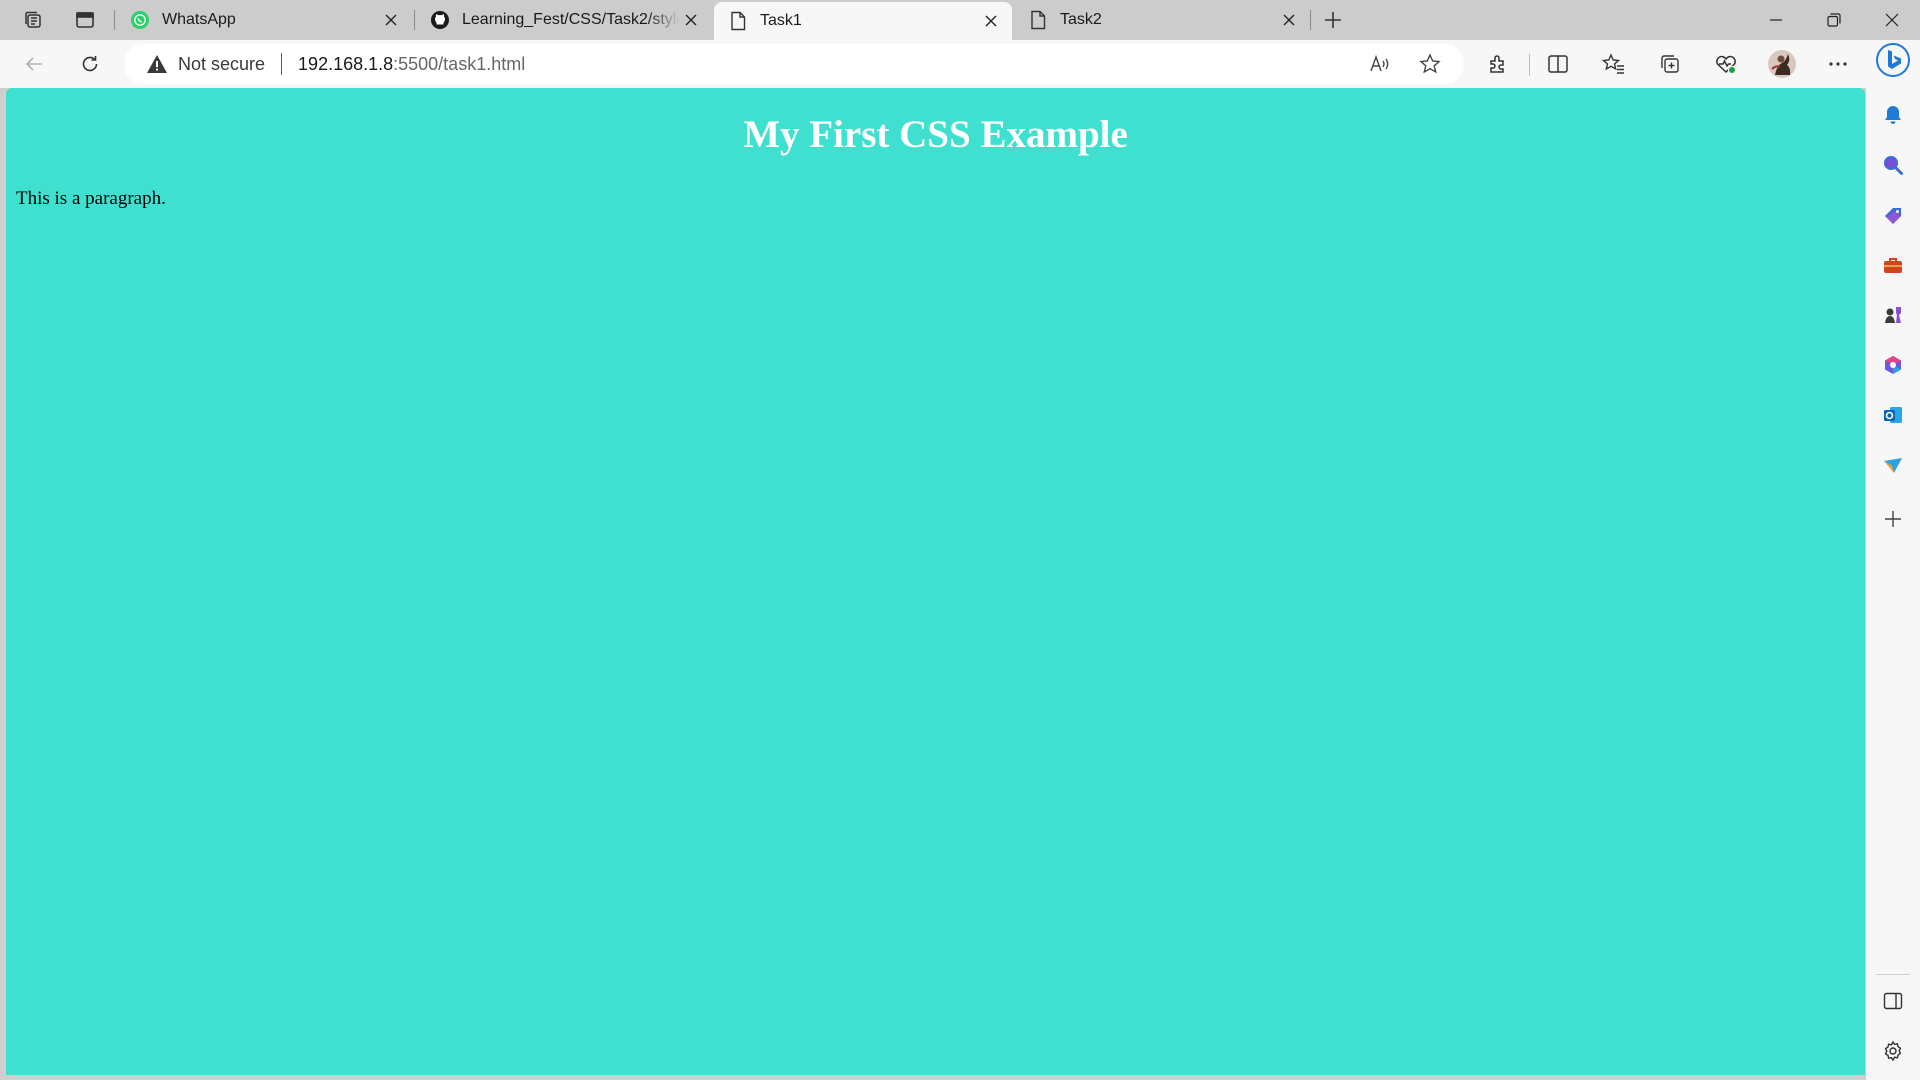 The width and height of the screenshot is (1920, 1080). I want to click on drop-button, so click(1893, 465).